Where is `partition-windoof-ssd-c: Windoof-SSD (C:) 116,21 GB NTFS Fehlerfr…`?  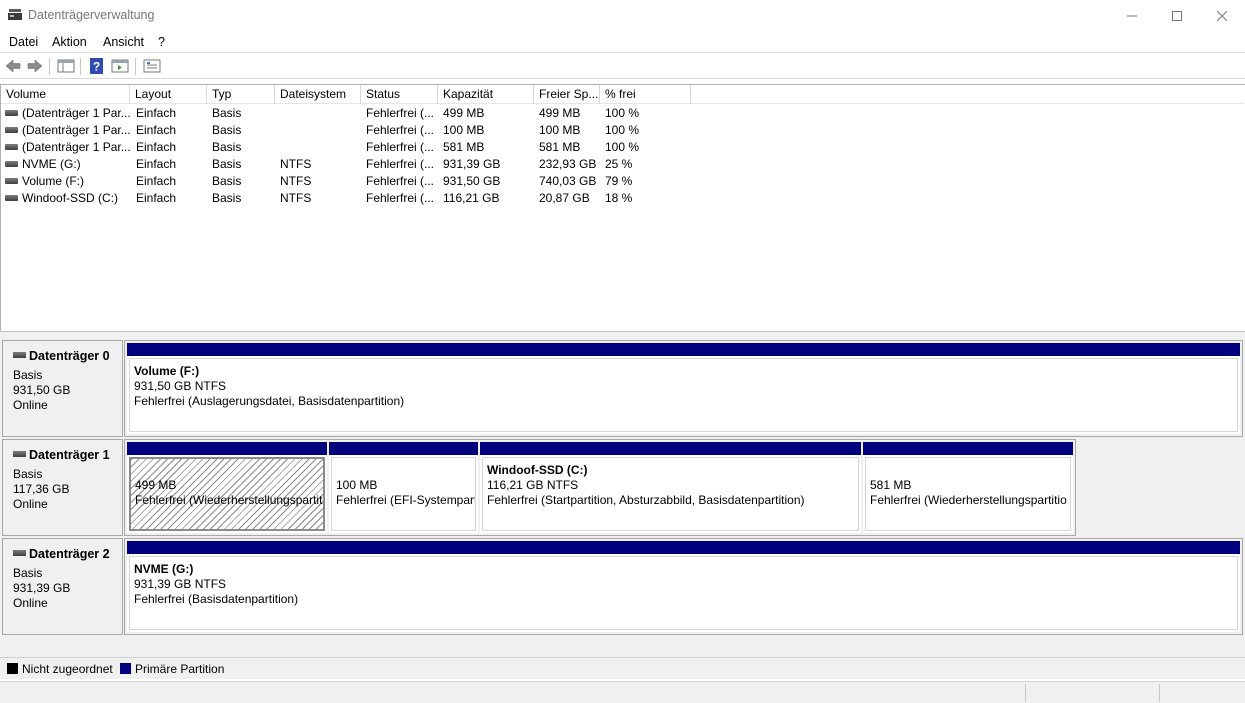
partition-windoof-ssd-c: Windoof-SSD (C:) 116,21 GB NTFS Fehlerfr… is located at coordinates (670, 487).